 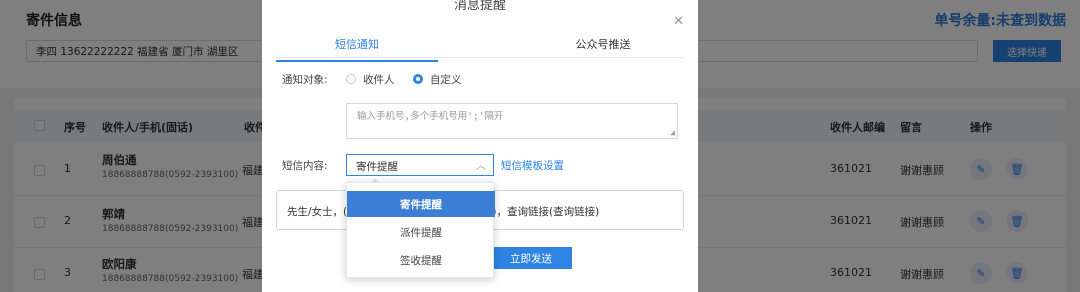 I want to click on notify-target-label: 通知对象:, so click(x=305, y=80).